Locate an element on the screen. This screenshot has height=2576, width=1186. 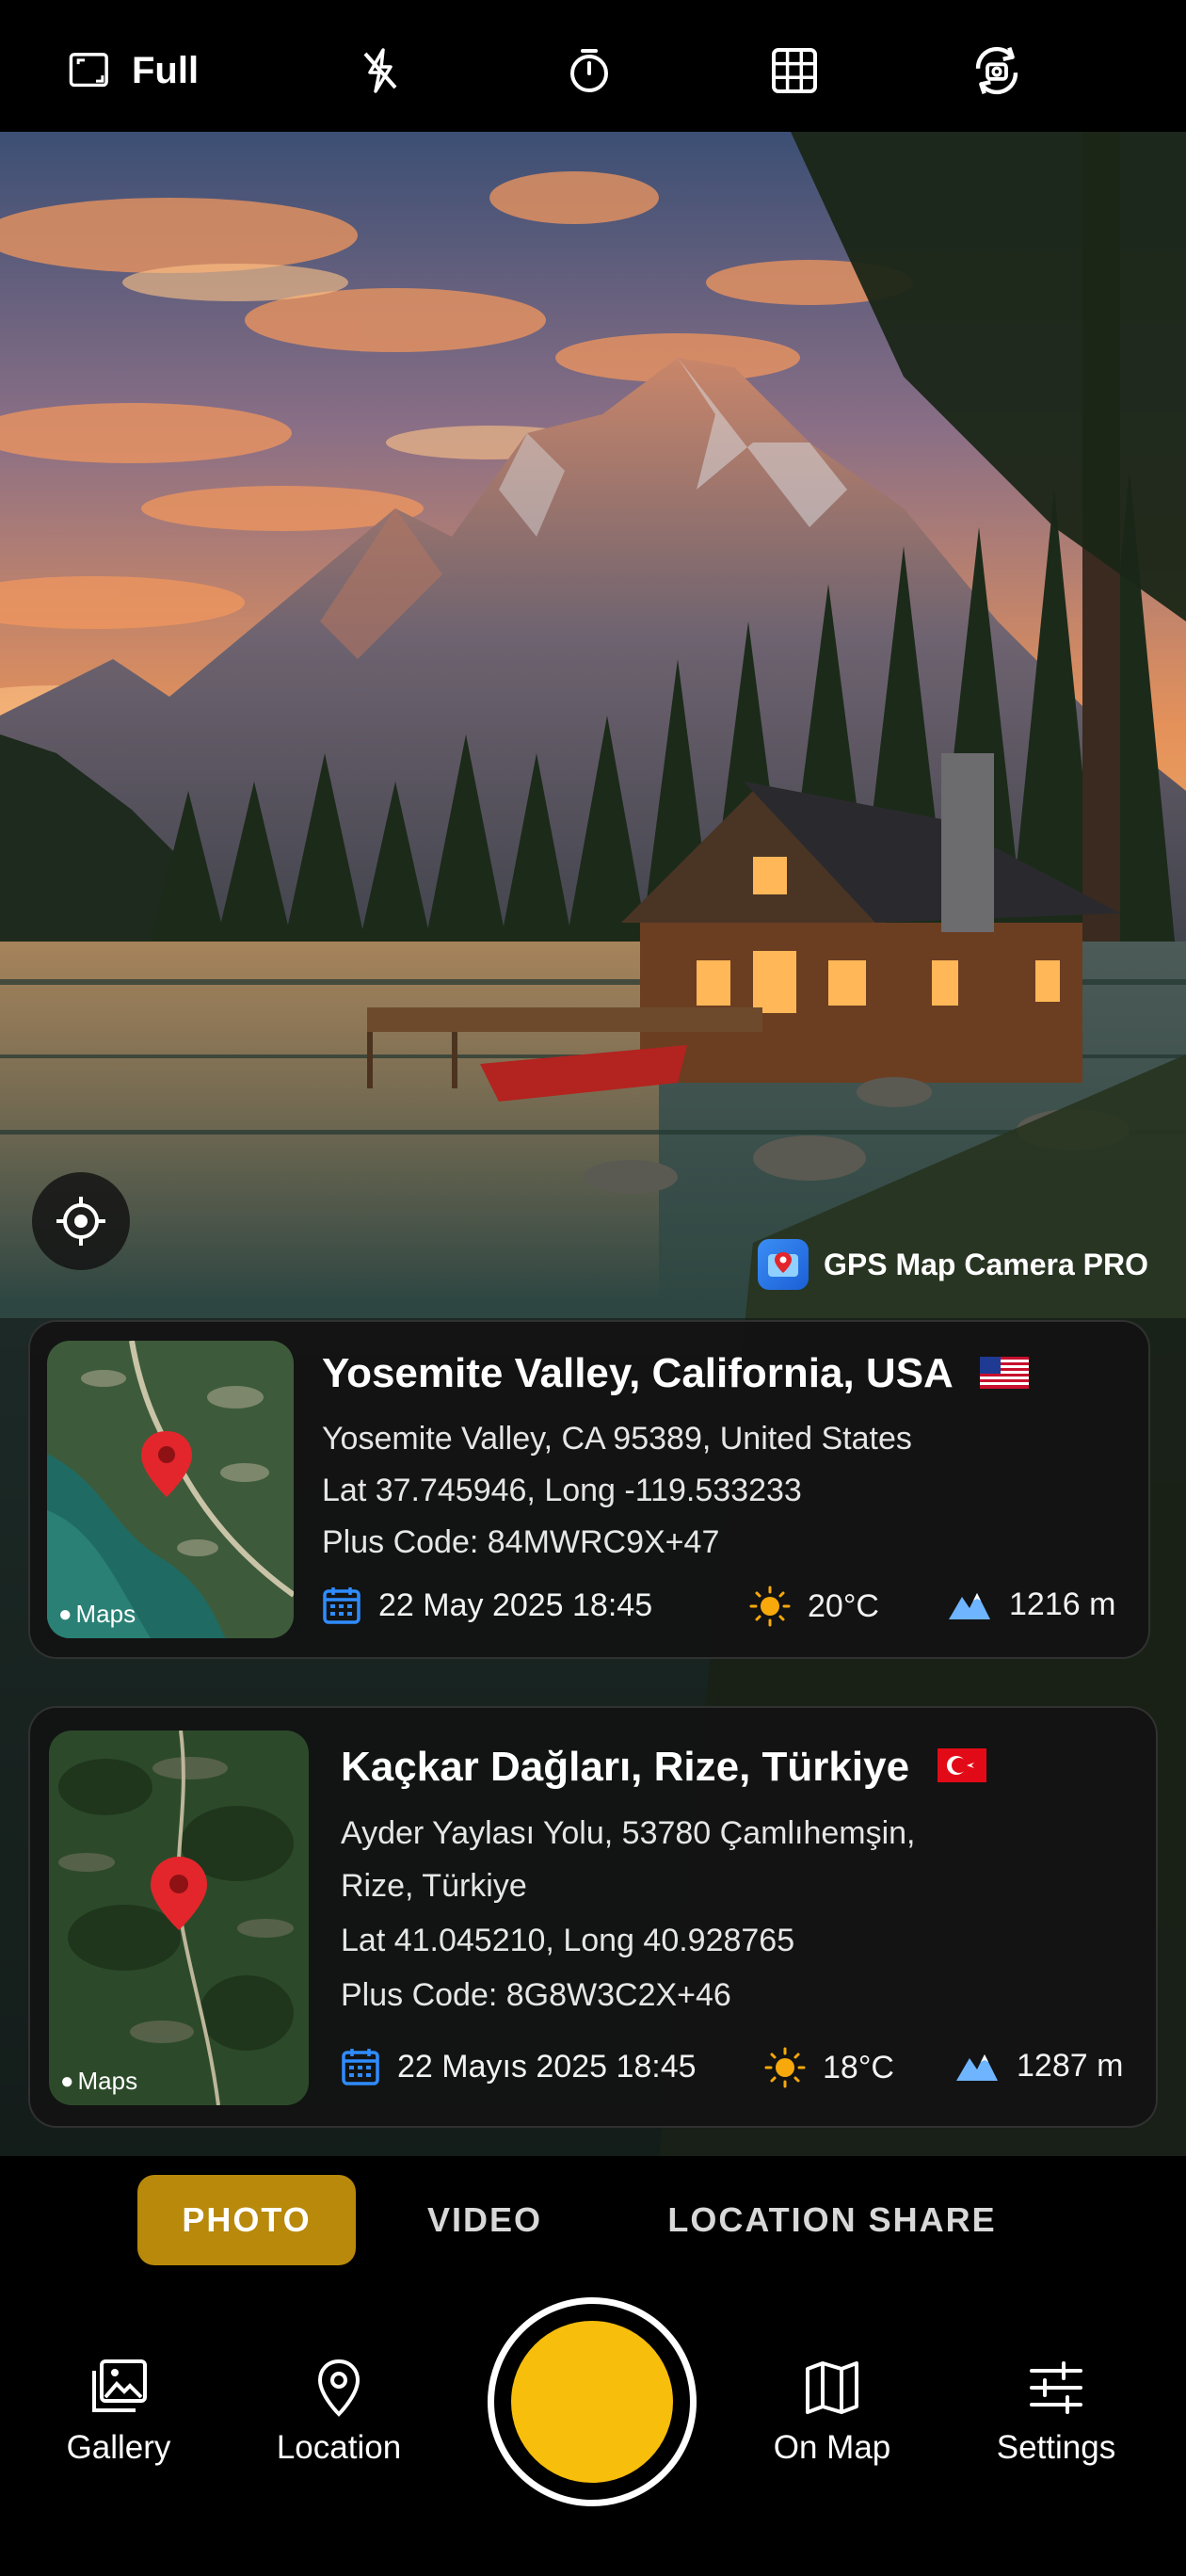
switch-camera-icon is located at coordinates (996, 70).